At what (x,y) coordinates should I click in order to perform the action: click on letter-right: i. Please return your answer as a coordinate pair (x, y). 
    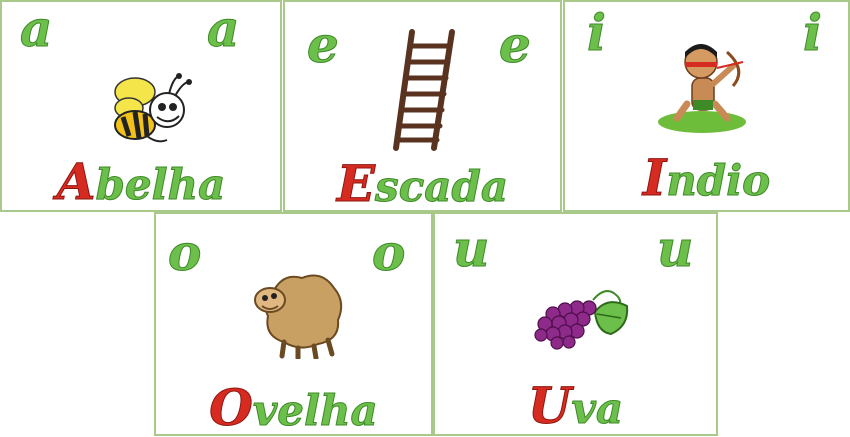
    Looking at the image, I should click on (813, 32).